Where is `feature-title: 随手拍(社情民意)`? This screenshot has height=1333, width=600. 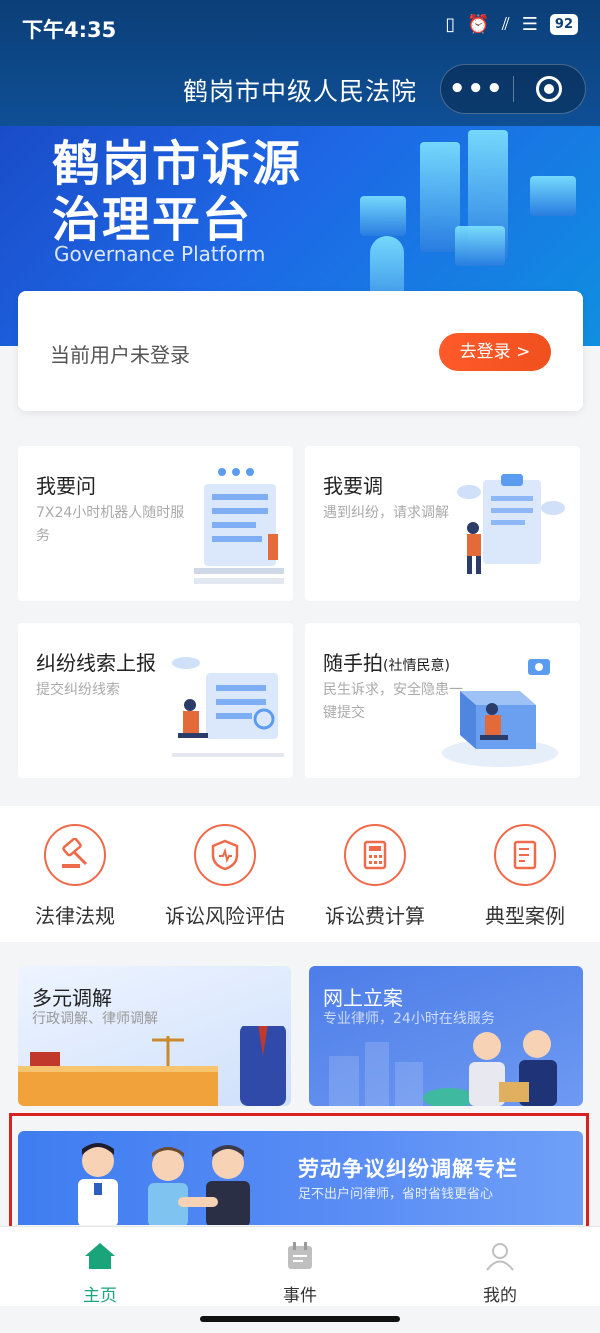
feature-title: 随手拍(社情民意) is located at coordinates (386, 661).